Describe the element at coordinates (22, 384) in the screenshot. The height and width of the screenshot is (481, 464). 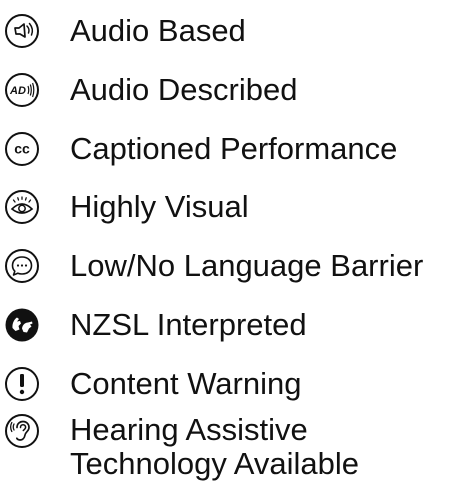
I see `exclamation-icon` at that location.